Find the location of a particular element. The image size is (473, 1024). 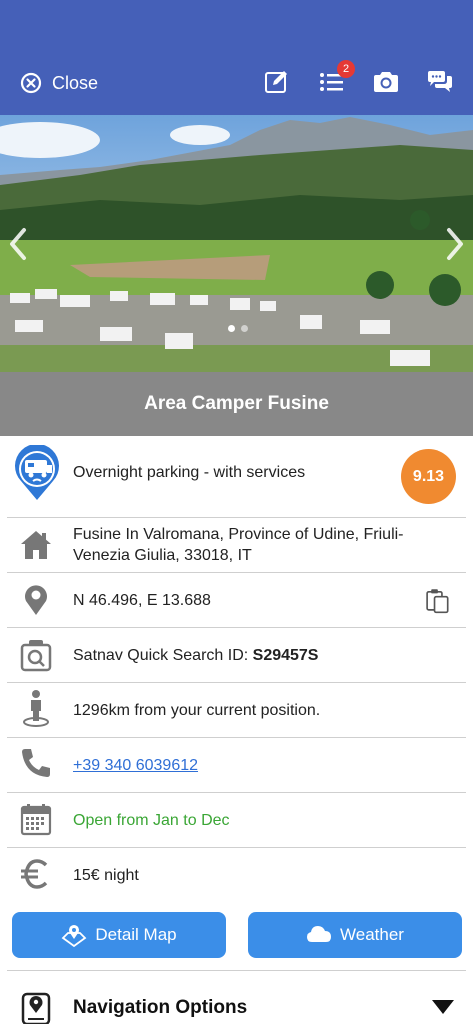

category-row: Overnight parking - with services 9.13 is located at coordinates (236, 477).